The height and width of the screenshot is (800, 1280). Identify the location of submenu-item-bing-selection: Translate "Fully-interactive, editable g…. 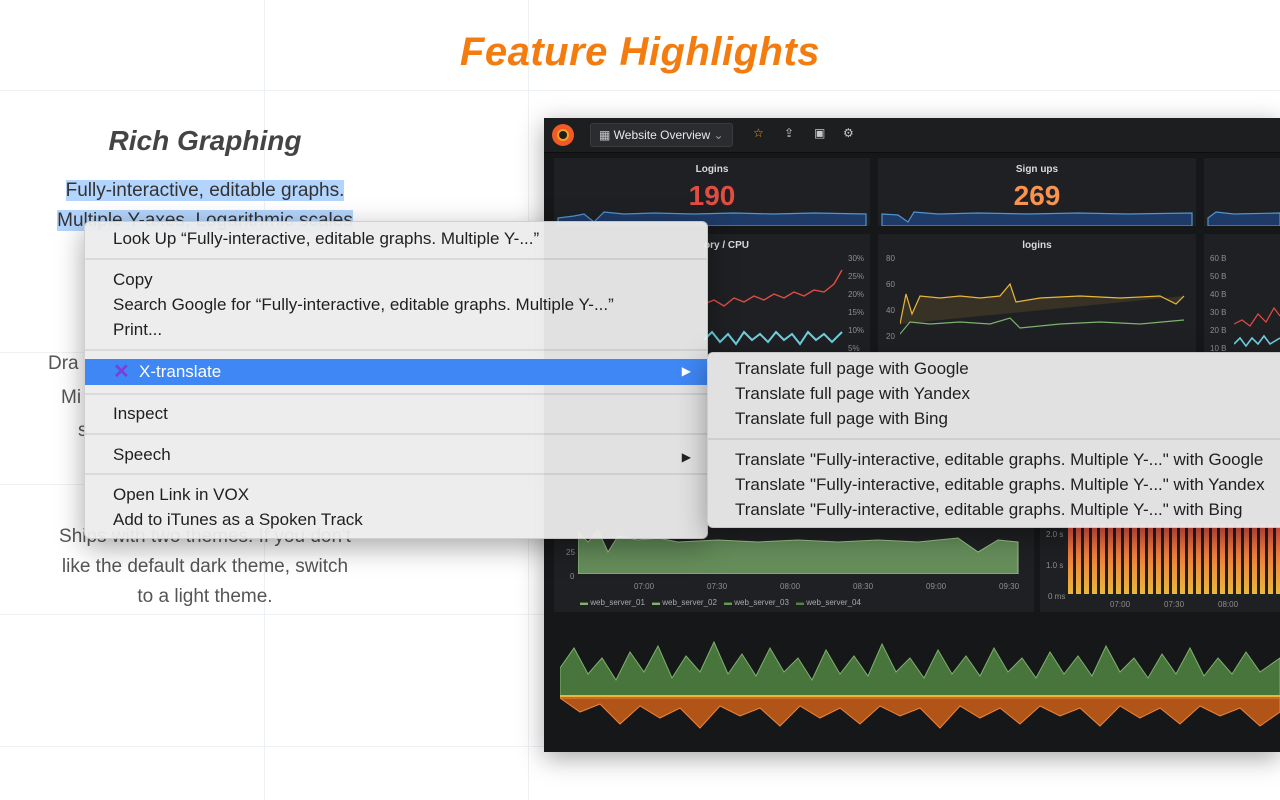
(989, 510).